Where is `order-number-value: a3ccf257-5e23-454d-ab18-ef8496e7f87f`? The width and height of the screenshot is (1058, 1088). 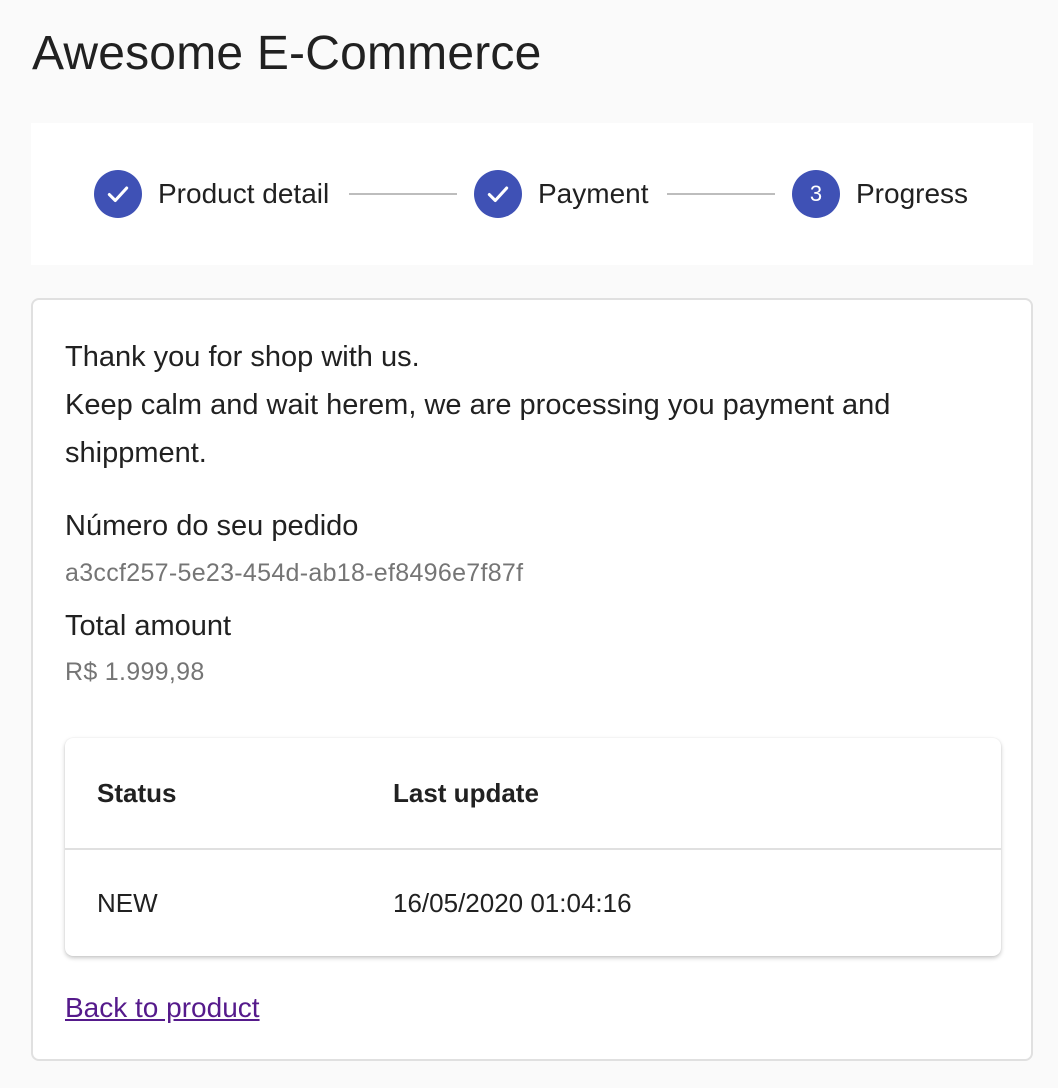 order-number-value: a3ccf257-5e23-454d-ab18-ef8496e7f87f is located at coordinates (294, 573).